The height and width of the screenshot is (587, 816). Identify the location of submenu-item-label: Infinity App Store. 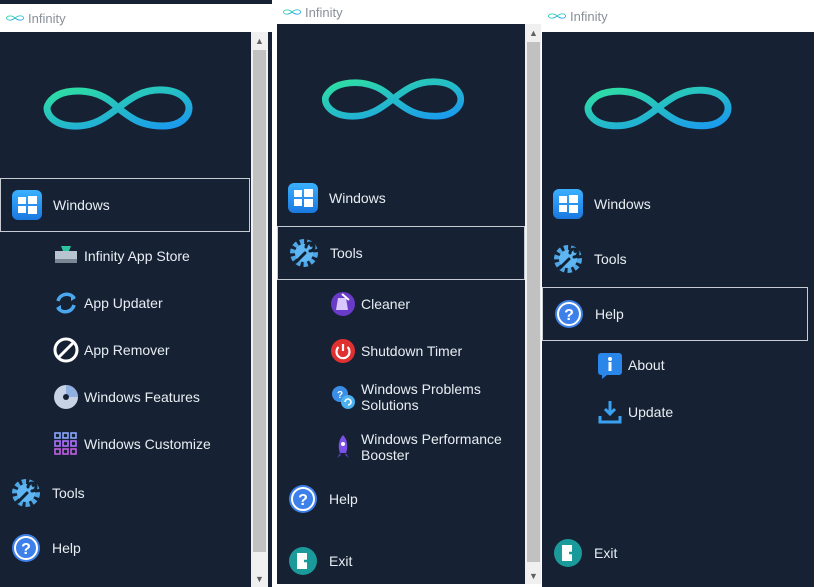
(137, 256).